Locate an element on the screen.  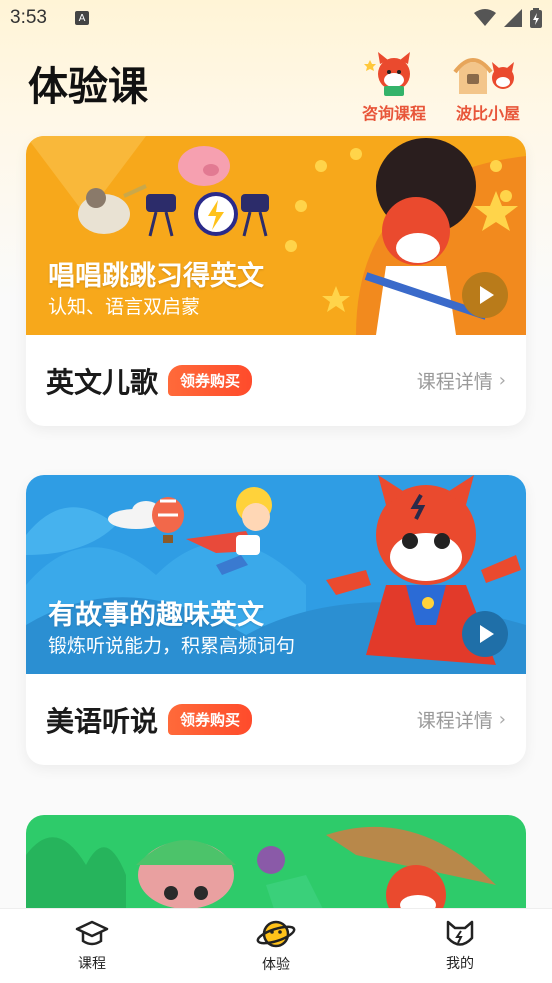
banner-subtitle: 锻炼听说能力，积累高频词句 is located at coordinates (172, 646).